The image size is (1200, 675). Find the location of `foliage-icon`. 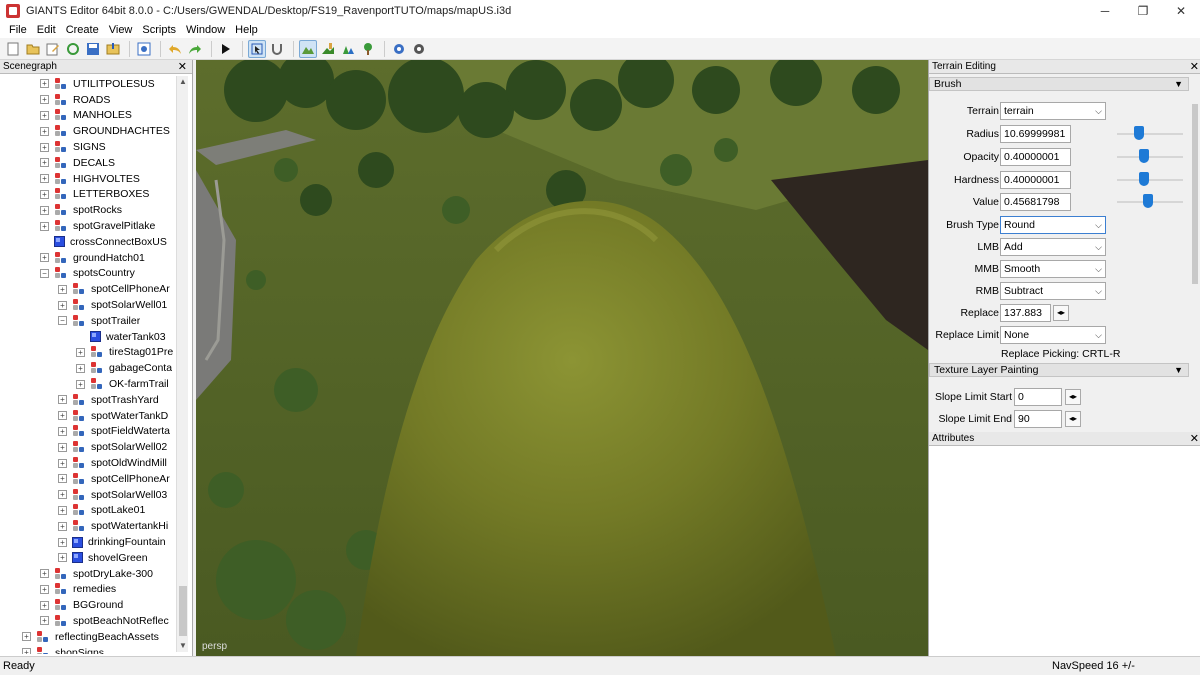

foliage-icon is located at coordinates (348, 49).